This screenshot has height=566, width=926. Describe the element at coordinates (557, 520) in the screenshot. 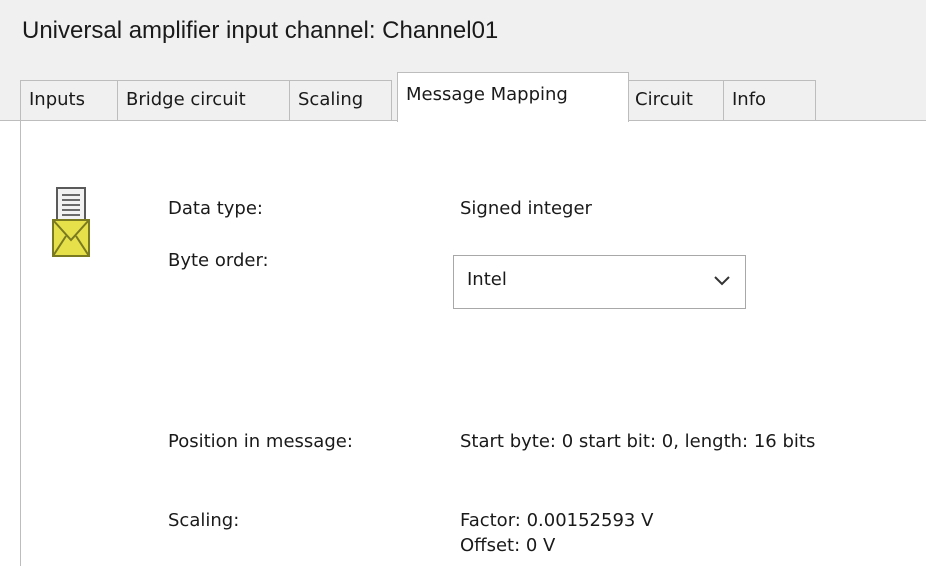

I see `scaling-factor: Factor: 0.00152593 V` at that location.